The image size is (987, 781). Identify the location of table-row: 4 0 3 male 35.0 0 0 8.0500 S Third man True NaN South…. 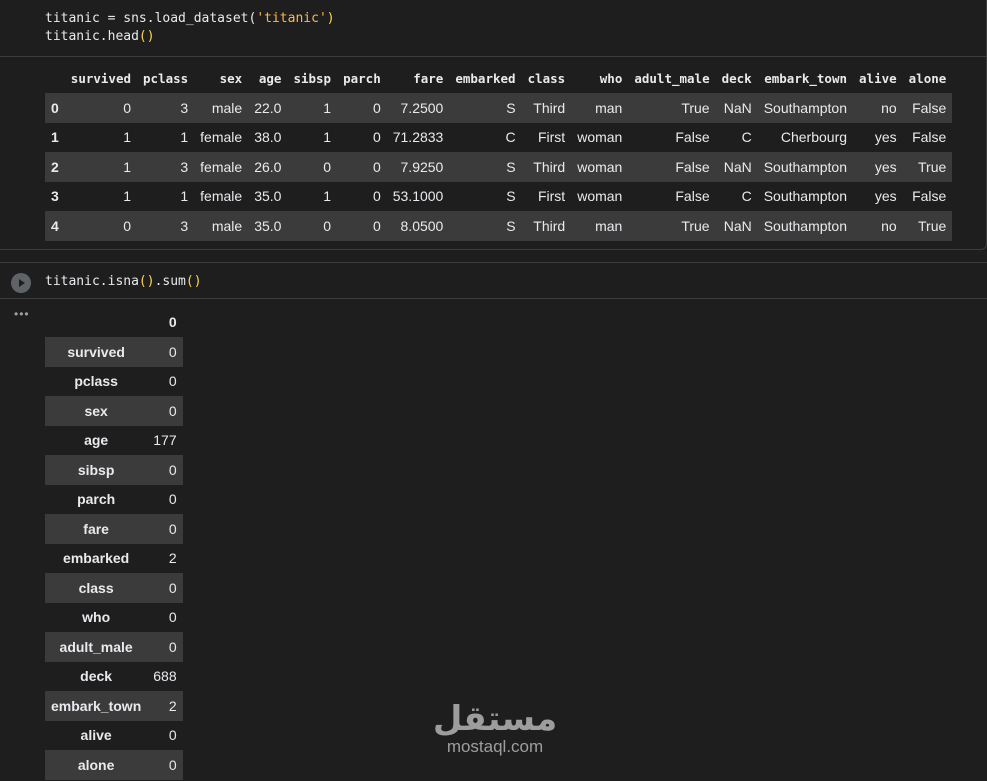
(499, 226).